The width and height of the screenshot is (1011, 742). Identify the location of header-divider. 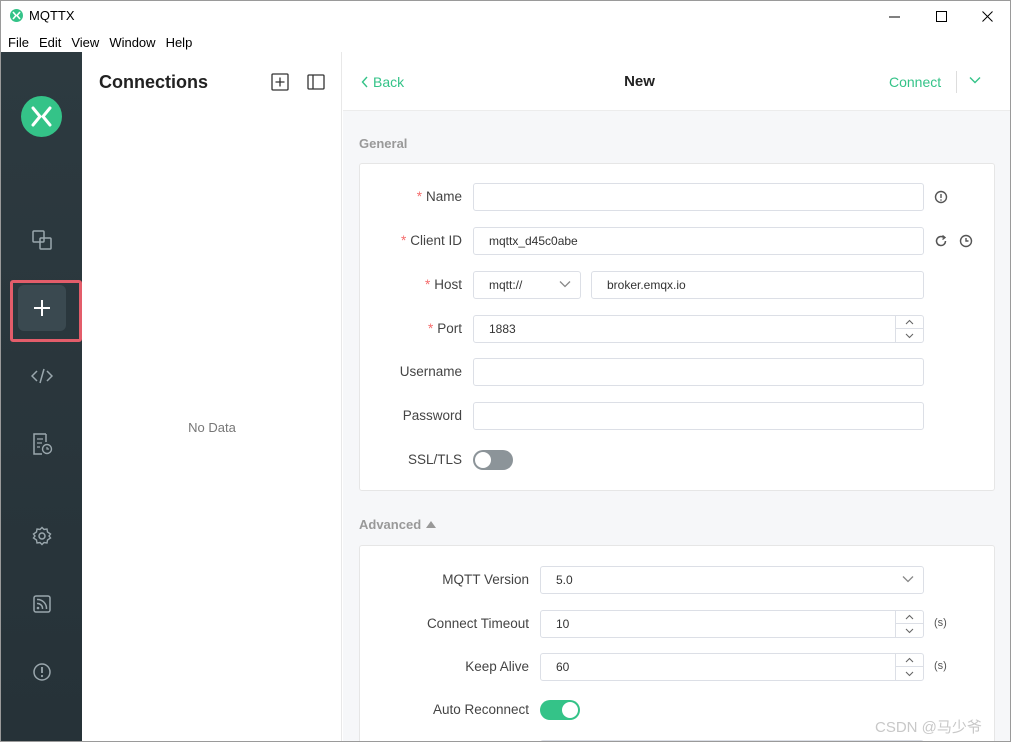
(956, 82).